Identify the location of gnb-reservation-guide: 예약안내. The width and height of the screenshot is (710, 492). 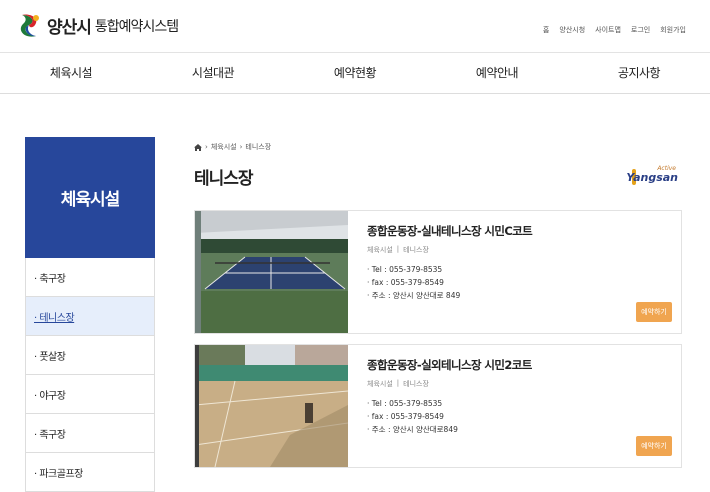
(497, 73).